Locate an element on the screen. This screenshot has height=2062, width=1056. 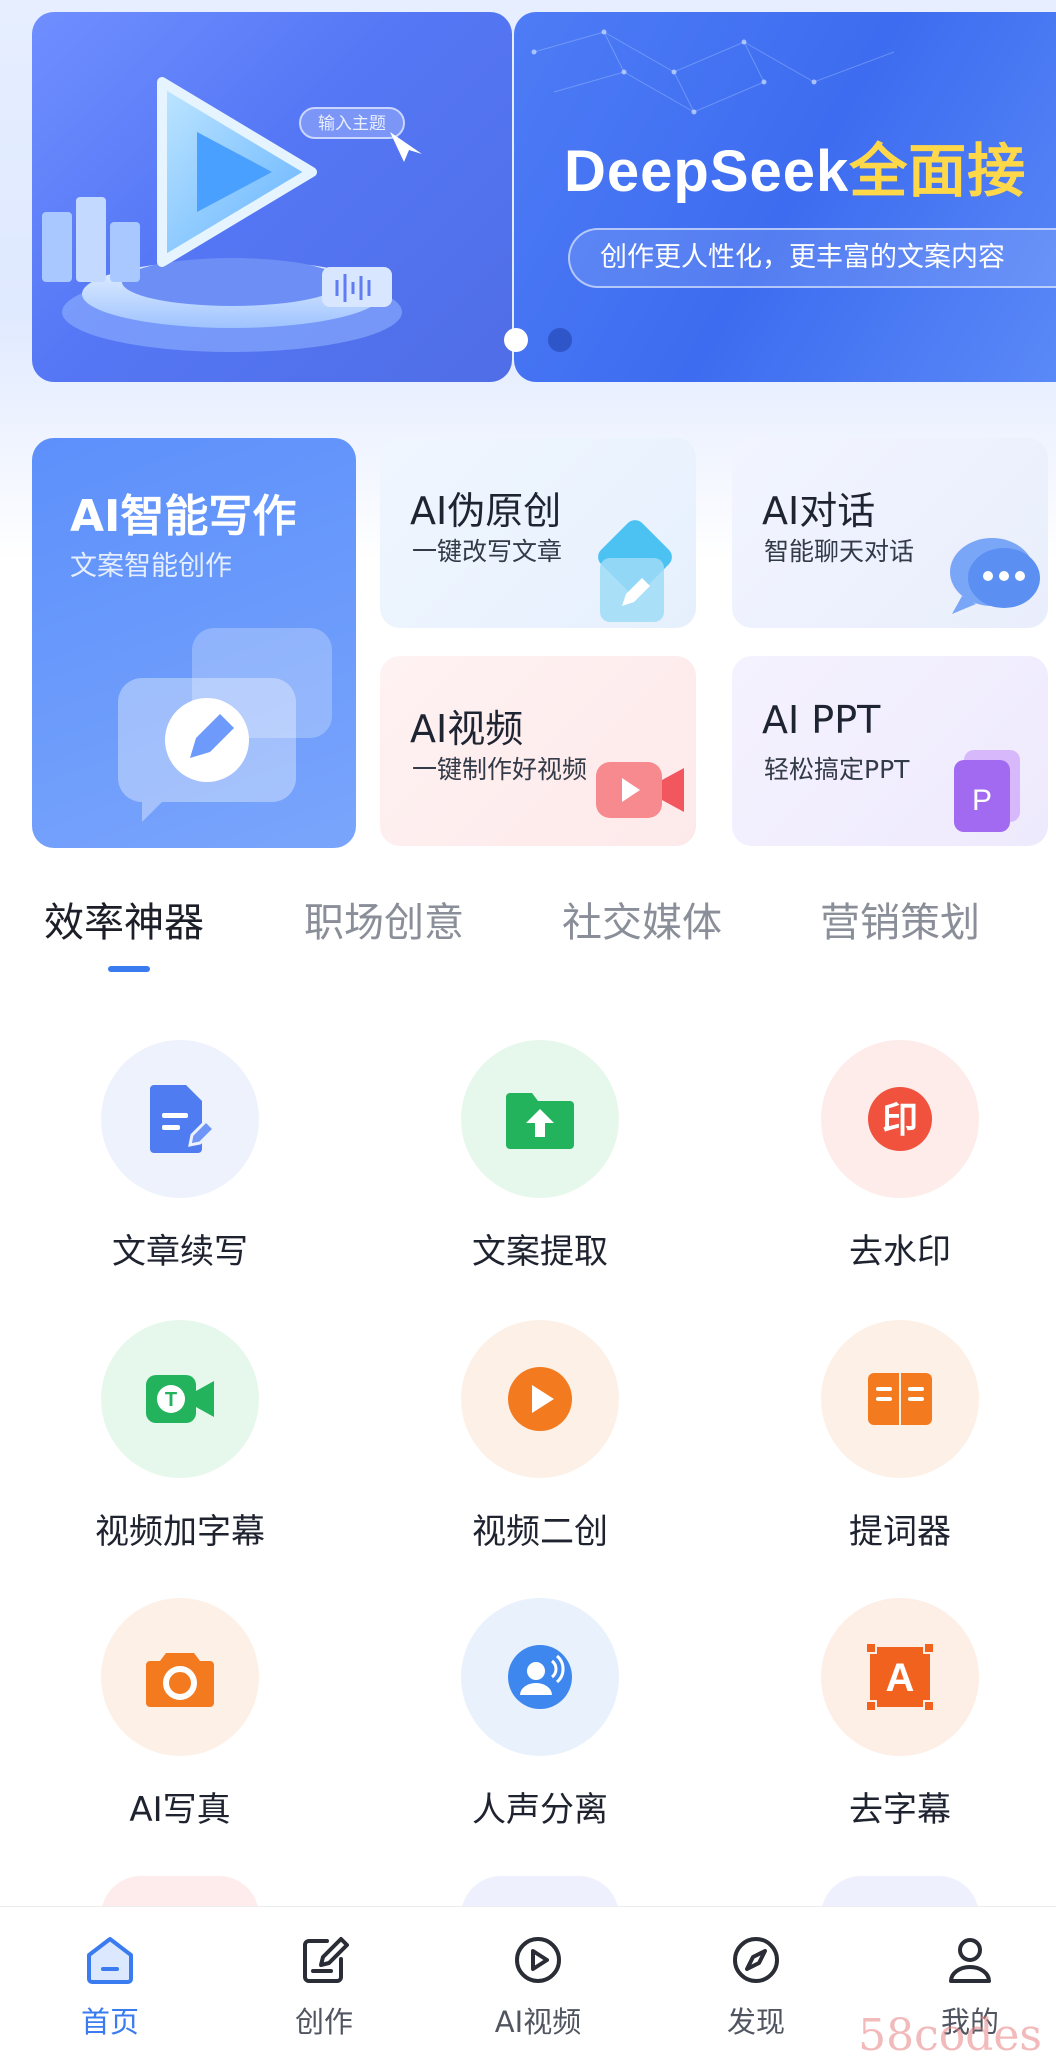
carousel-dot-active is located at coordinates (516, 340).